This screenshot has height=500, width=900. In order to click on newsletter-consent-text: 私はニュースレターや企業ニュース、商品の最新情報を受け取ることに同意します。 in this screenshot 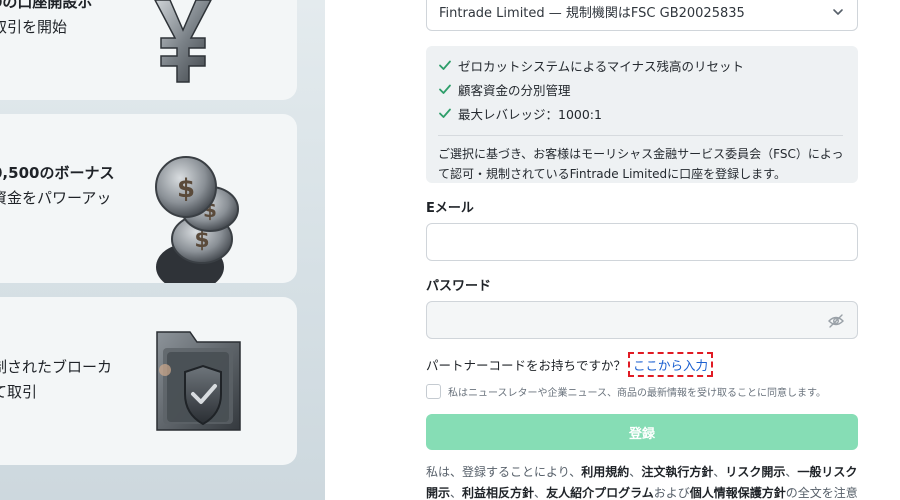, I will do `click(637, 393)`.